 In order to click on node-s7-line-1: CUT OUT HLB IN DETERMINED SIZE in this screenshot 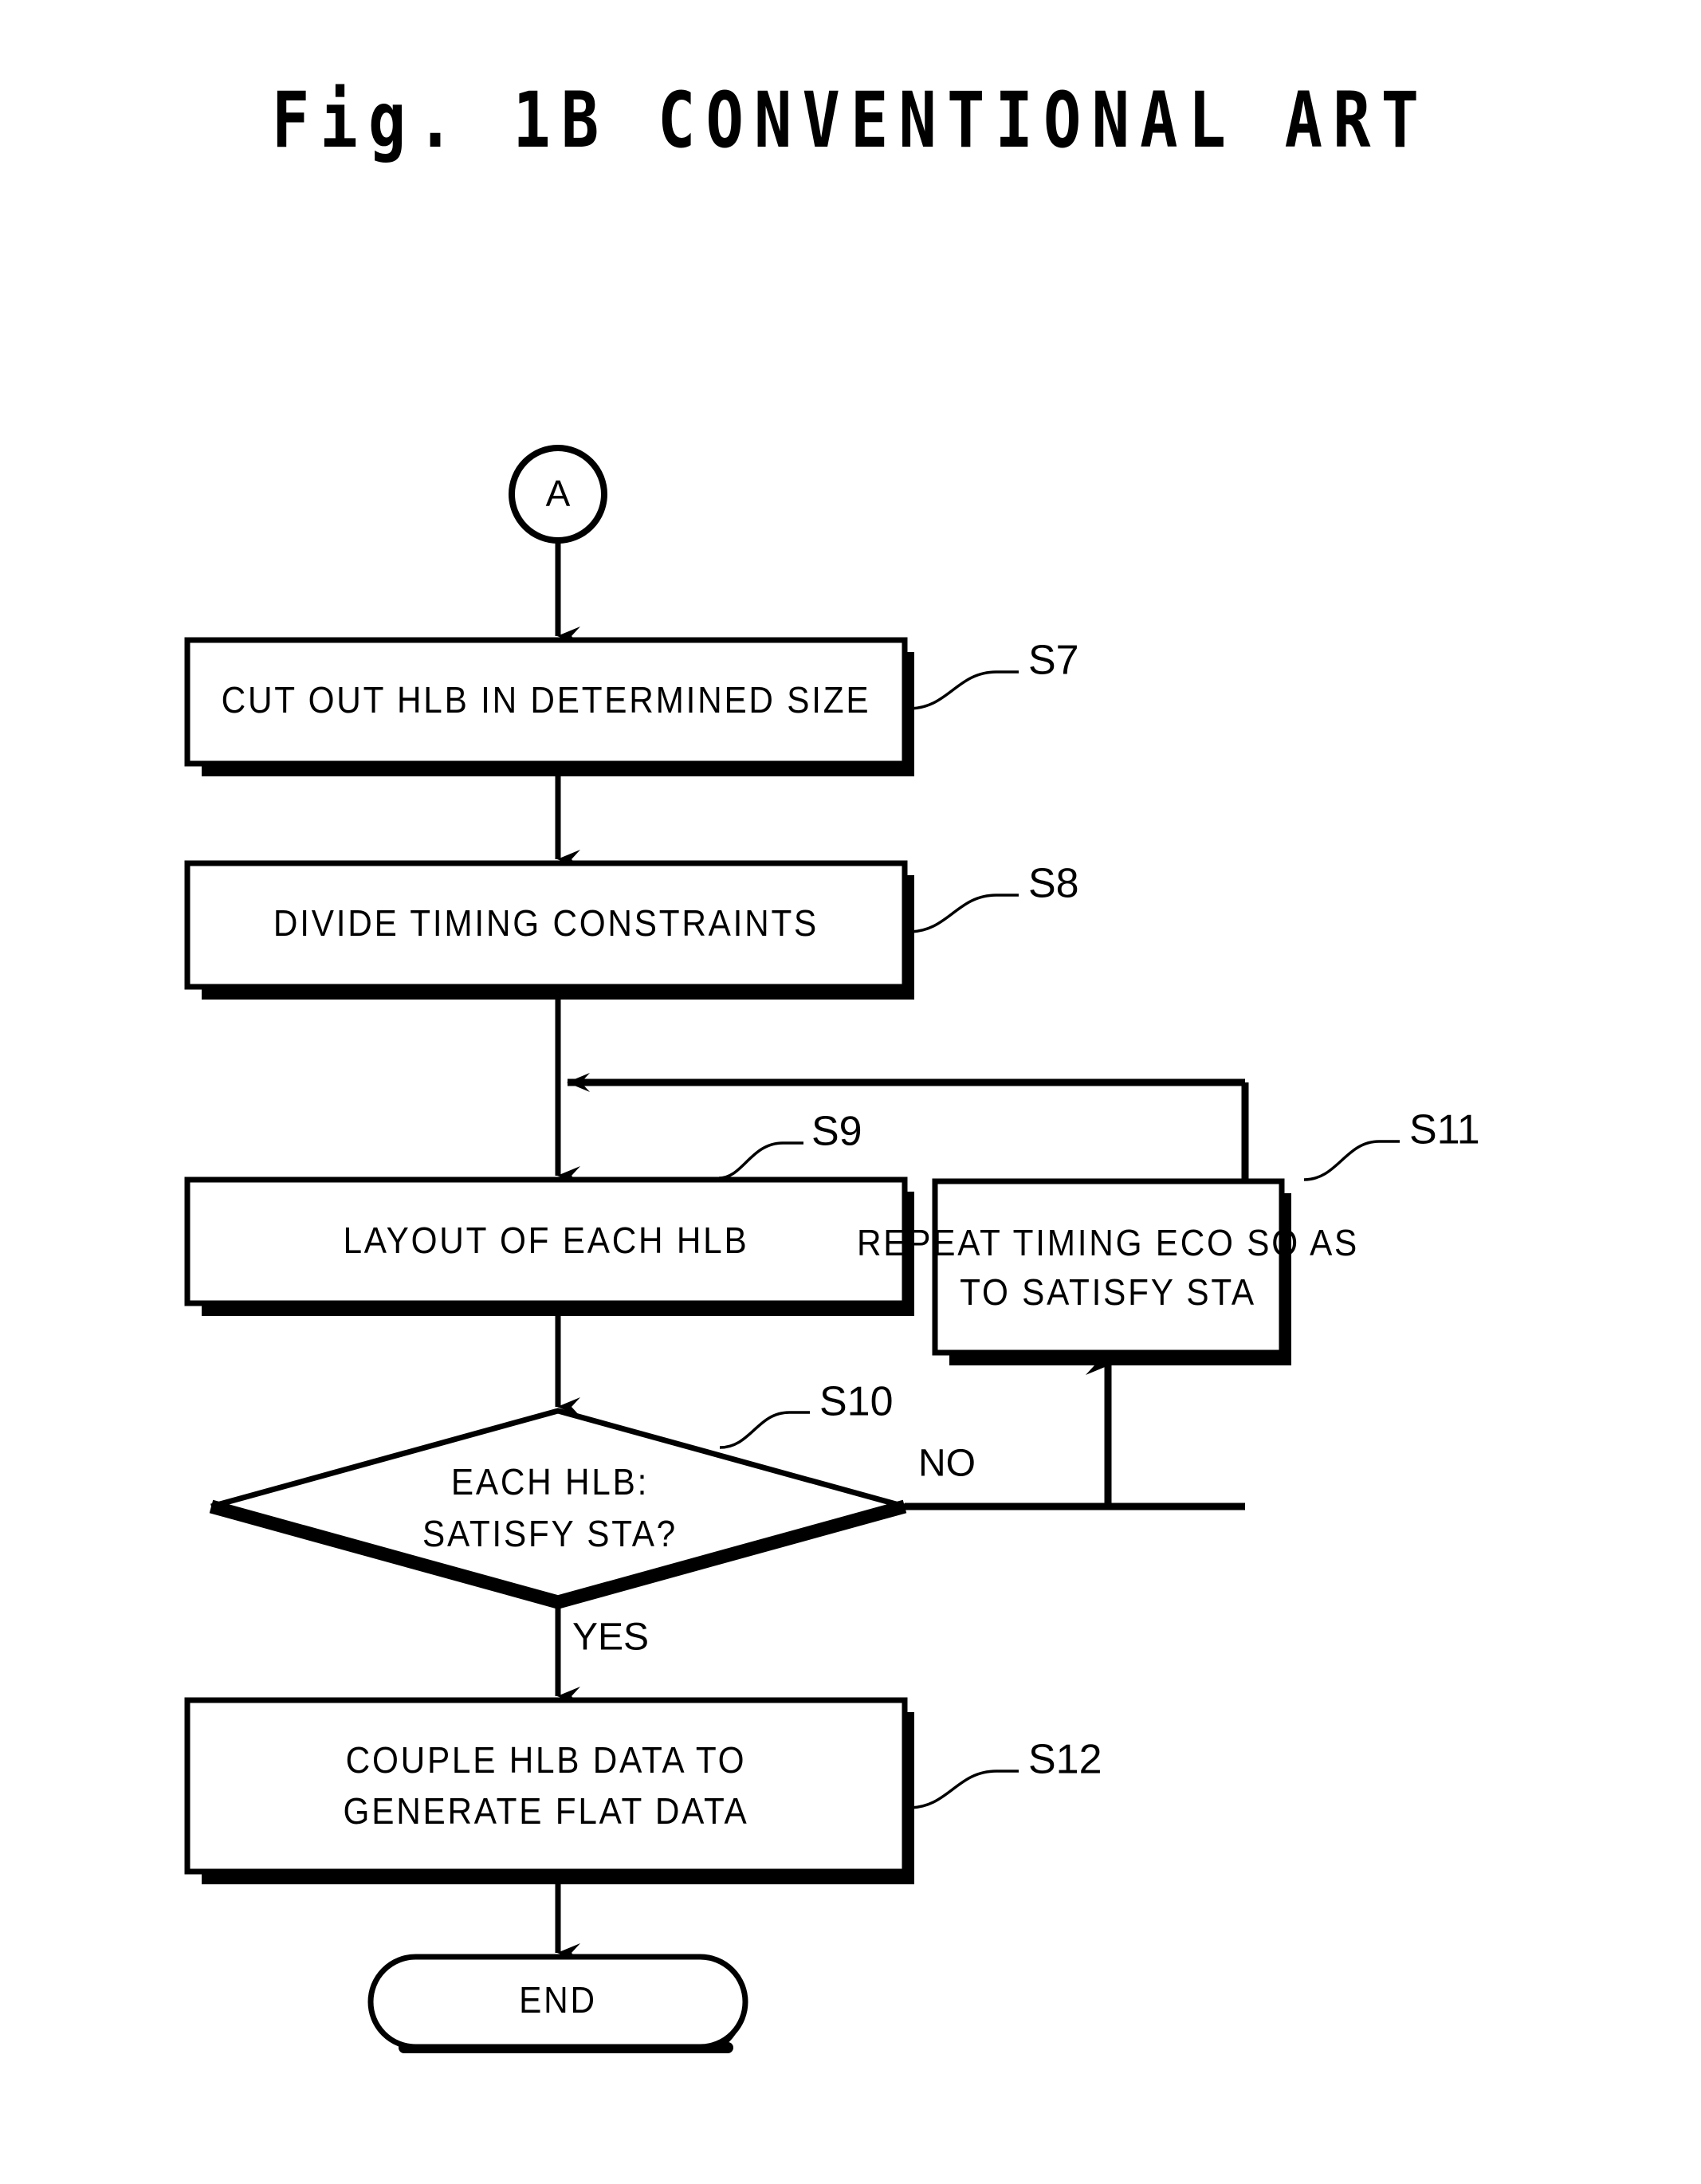, I will do `click(546, 701)`.